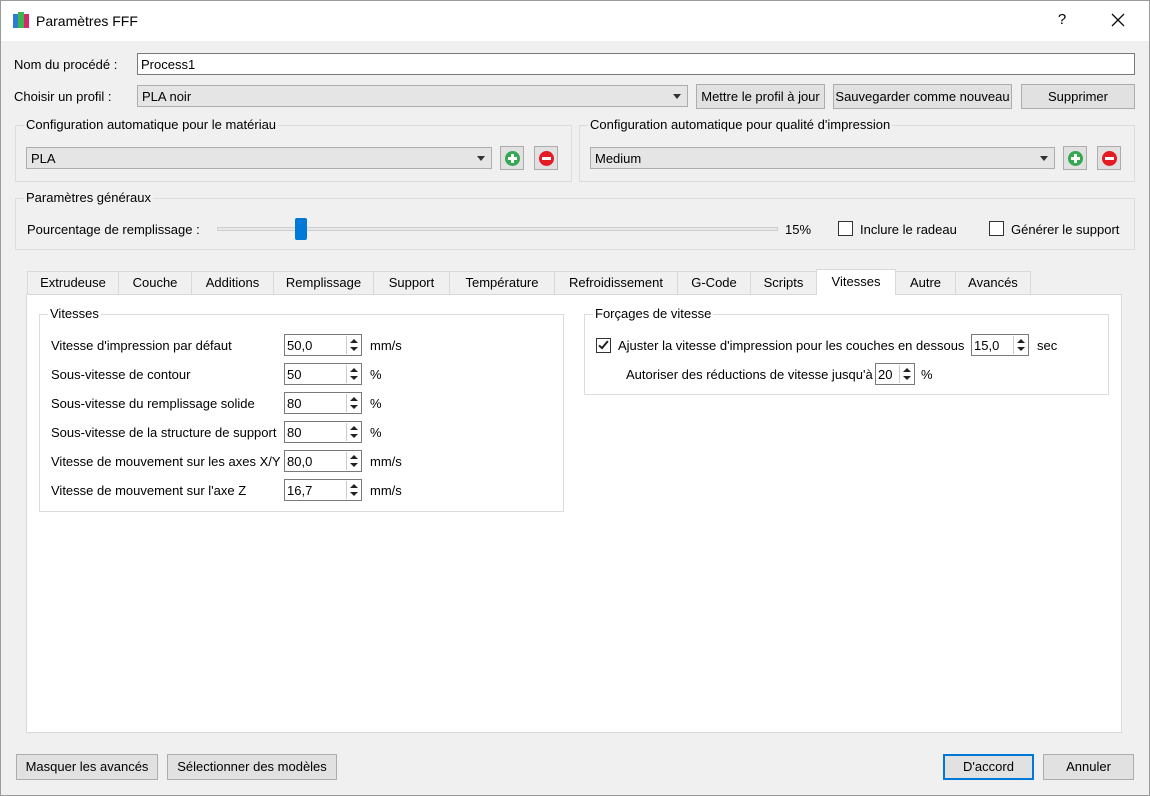 The image size is (1150, 796). I want to click on update-profile-button: Mettre le profil à jour, so click(760, 96).